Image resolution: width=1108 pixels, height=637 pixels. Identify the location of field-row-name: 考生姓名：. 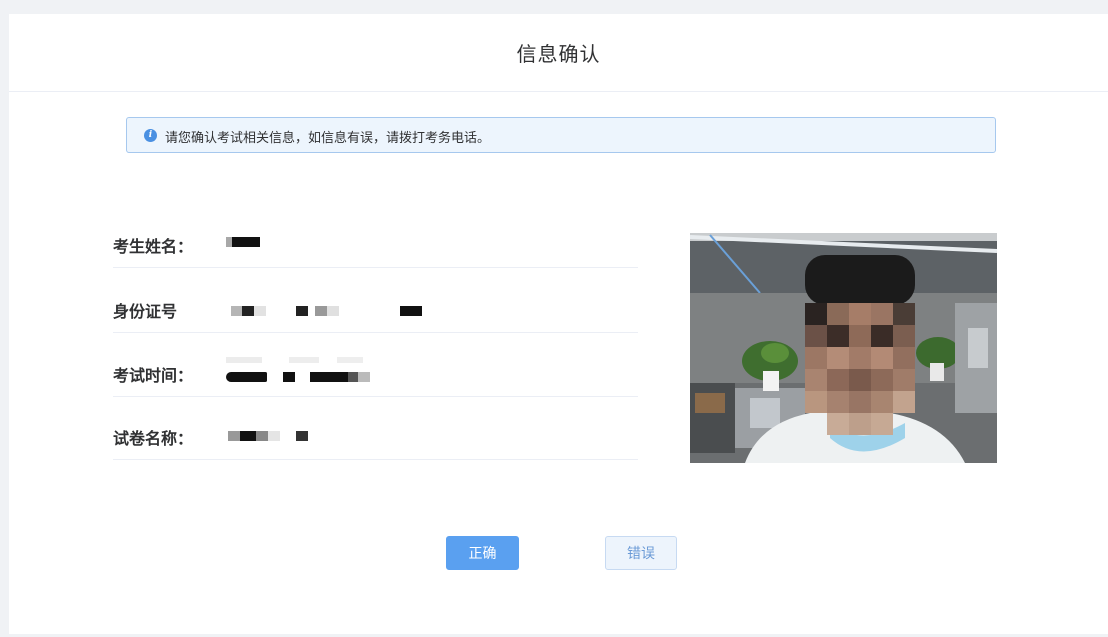
(375, 243).